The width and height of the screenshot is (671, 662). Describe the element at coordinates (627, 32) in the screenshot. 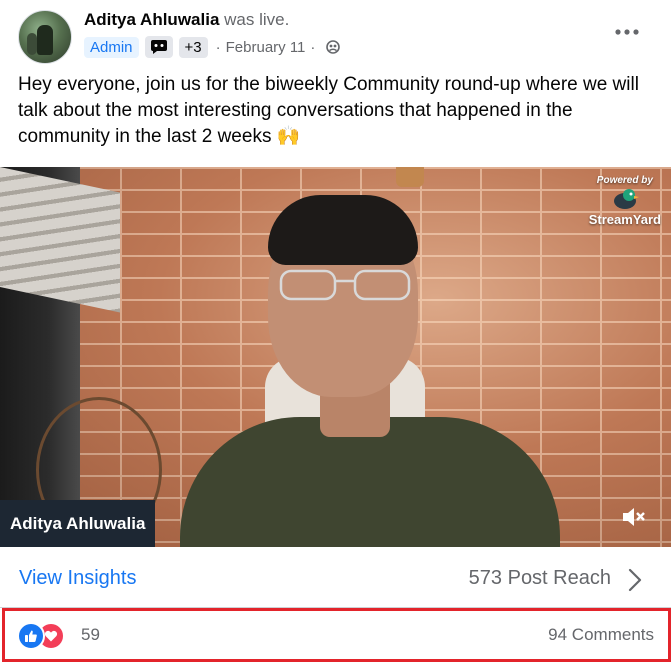

I see `more-options-icon` at that location.